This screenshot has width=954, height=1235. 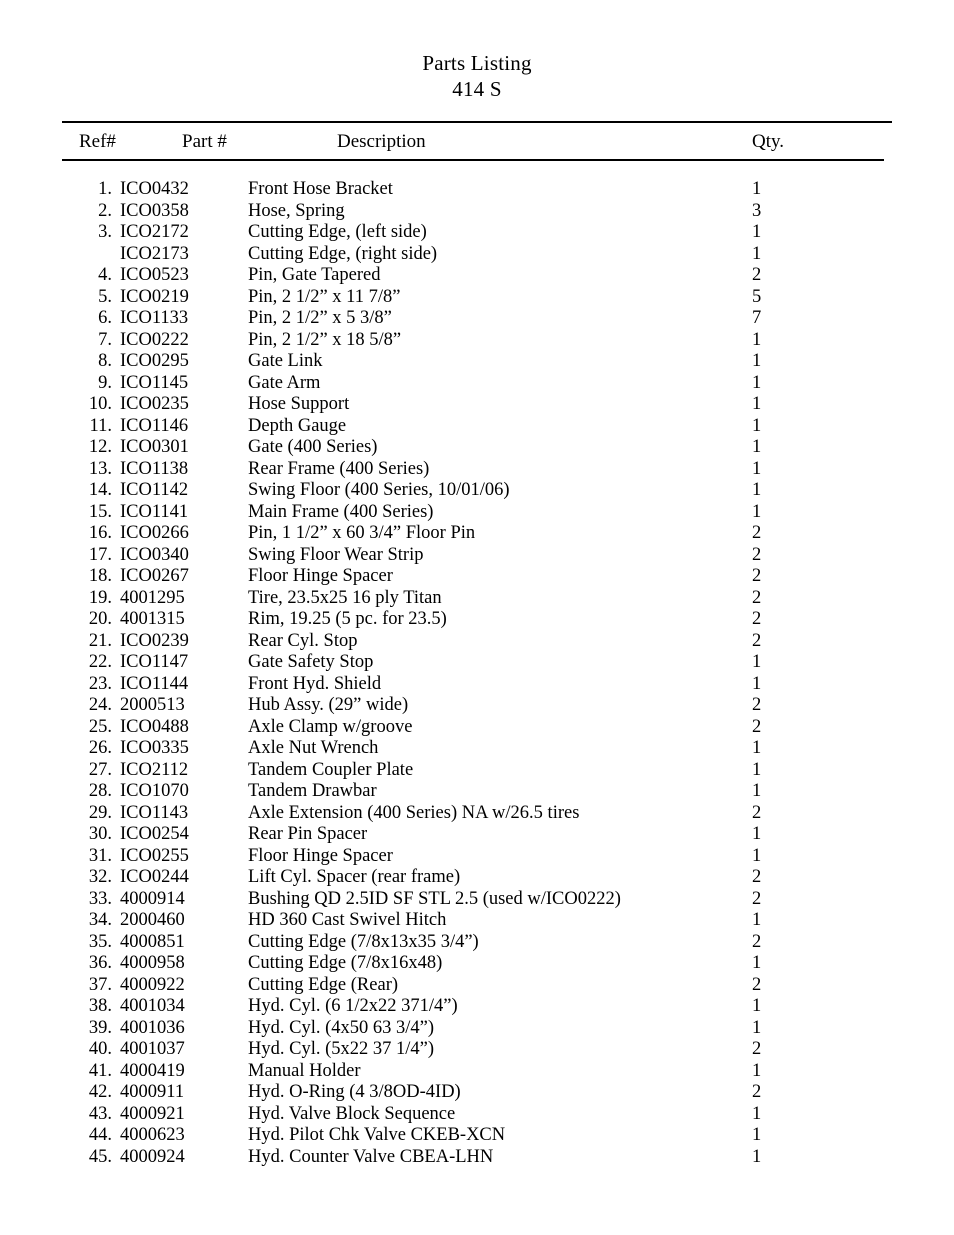 I want to click on cell-part-number: ICO0523, so click(x=154, y=275).